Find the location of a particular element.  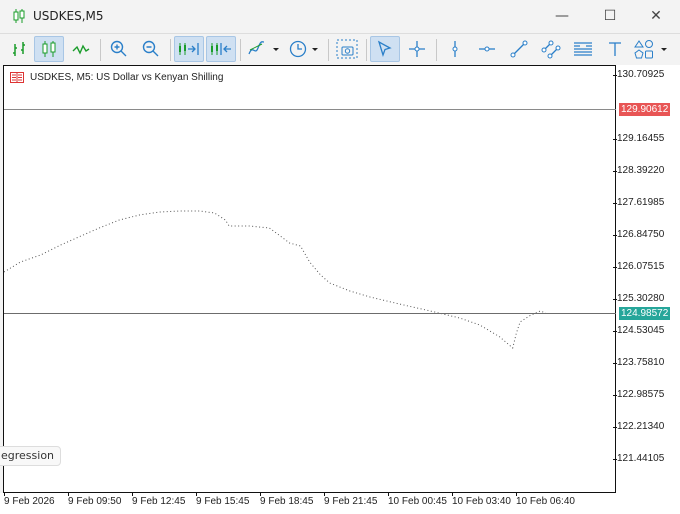

price-tick-label: 123.75810 is located at coordinates (638, 362).